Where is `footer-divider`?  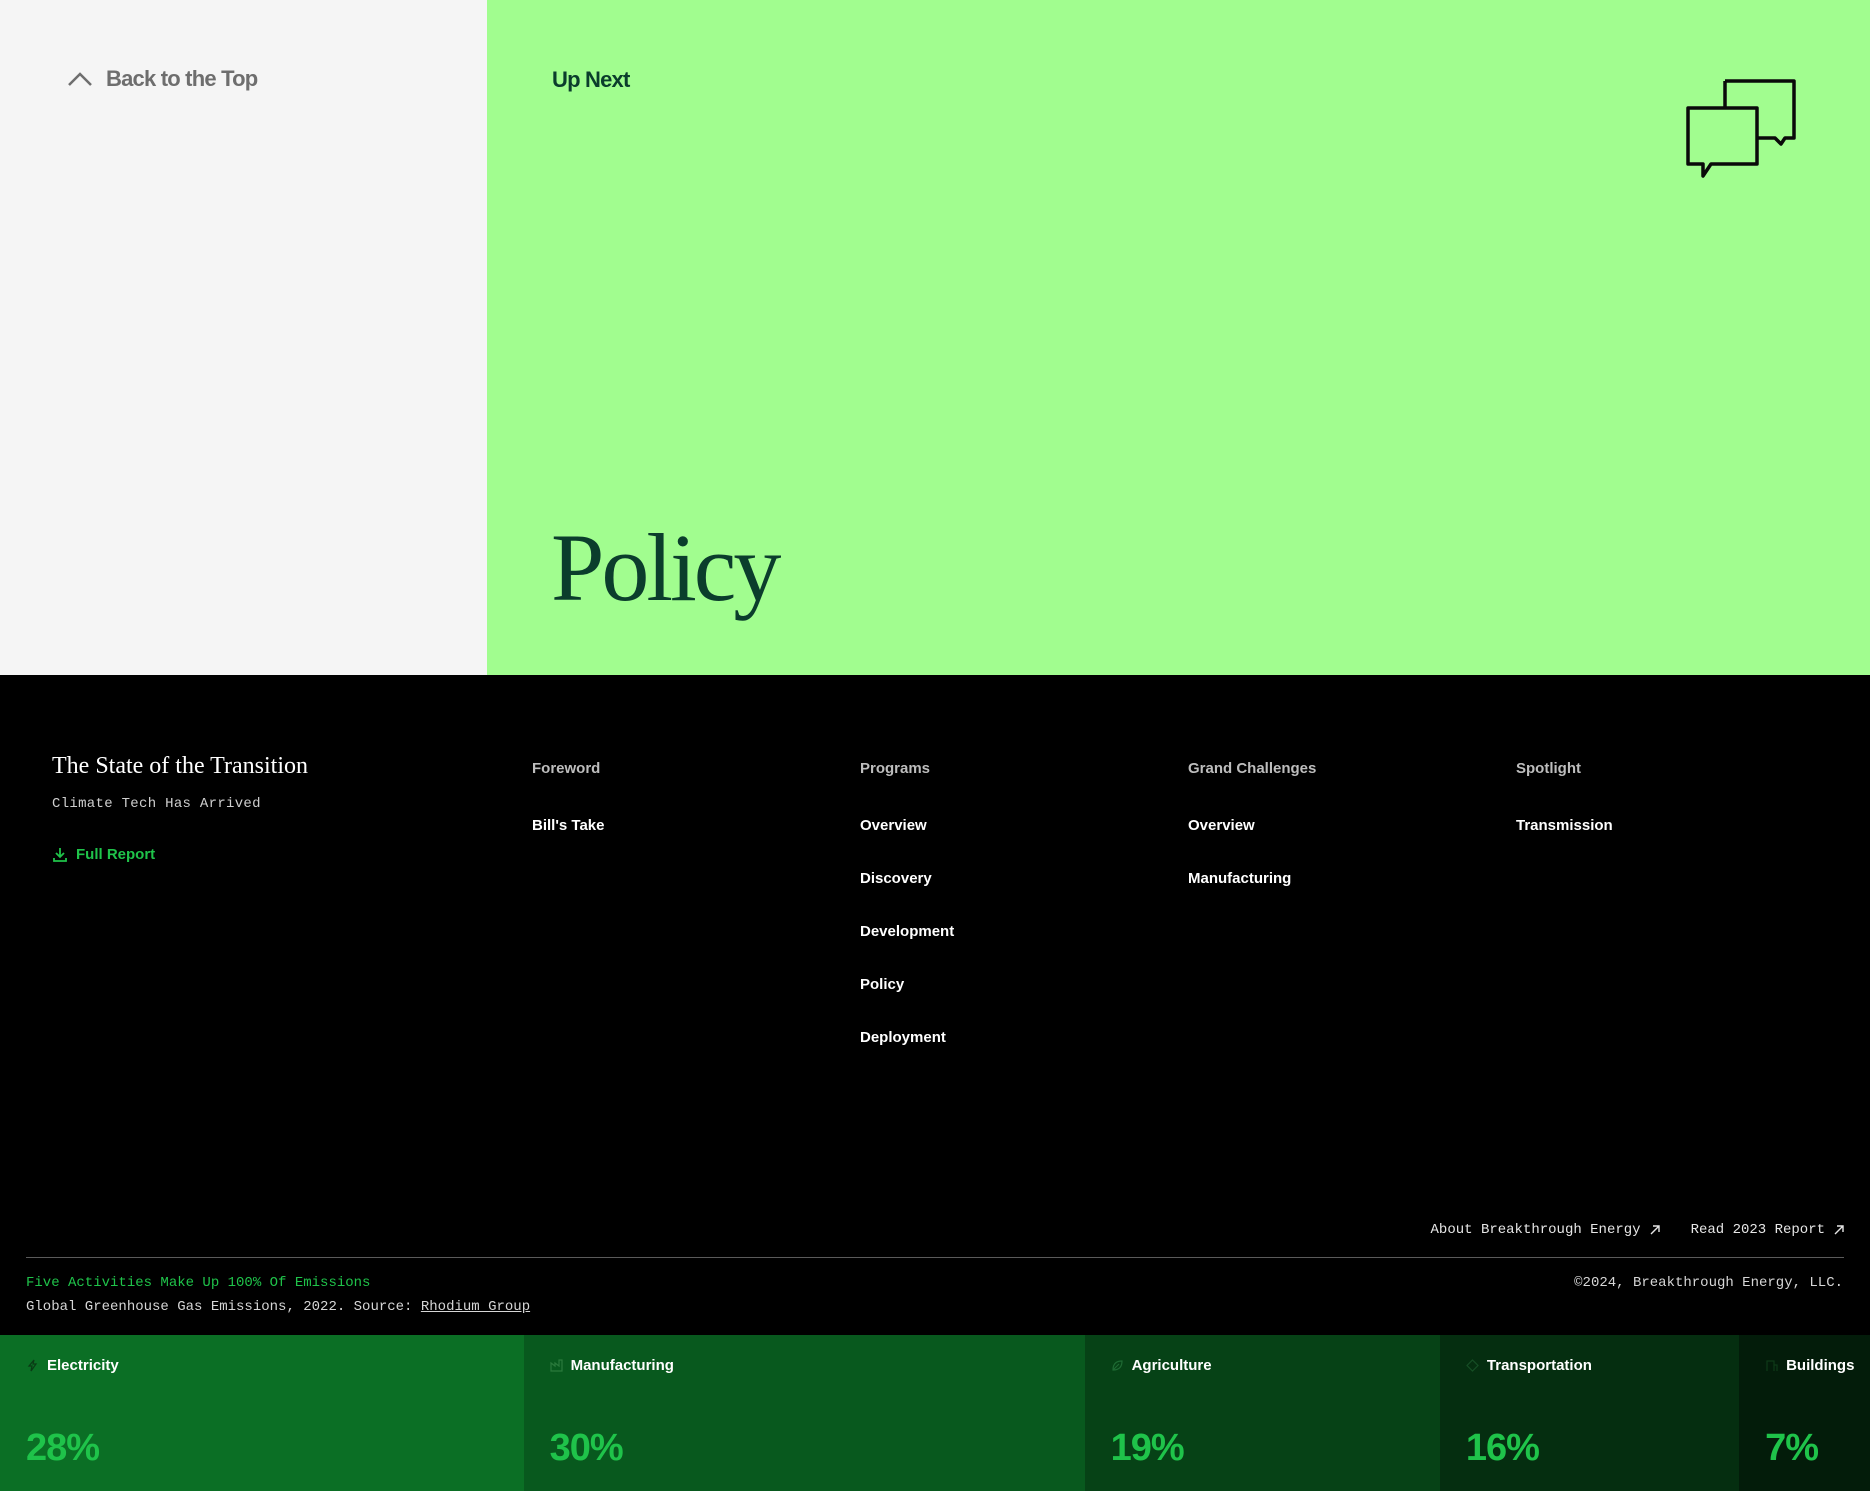
footer-divider is located at coordinates (935, 1257).